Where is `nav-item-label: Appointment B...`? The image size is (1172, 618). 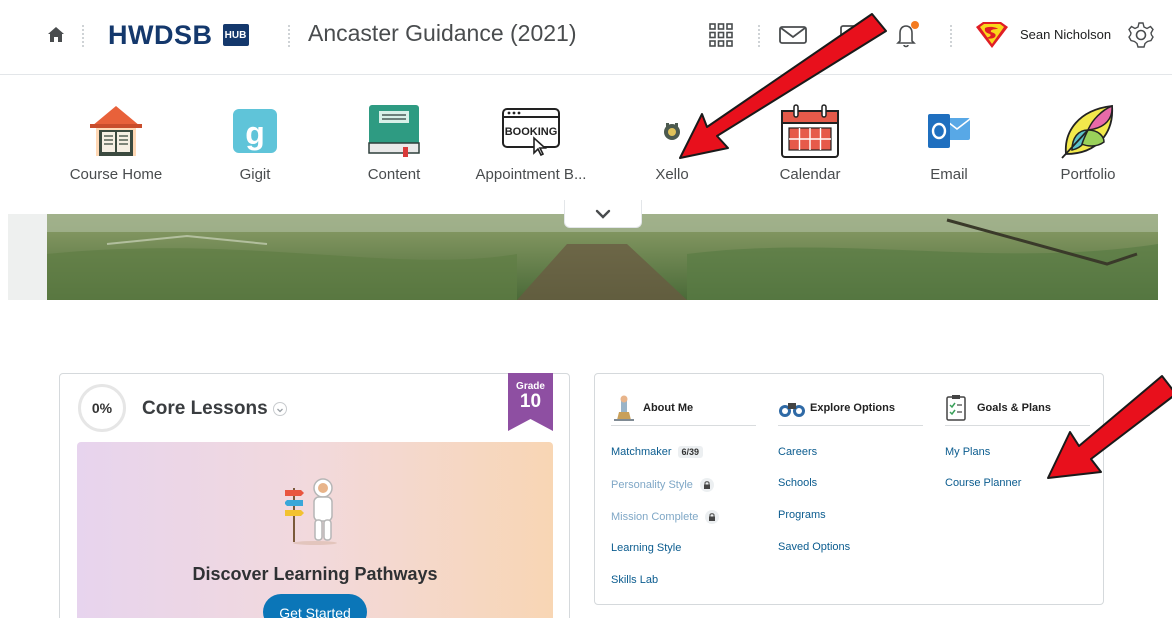 nav-item-label: Appointment B... is located at coordinates (531, 174).